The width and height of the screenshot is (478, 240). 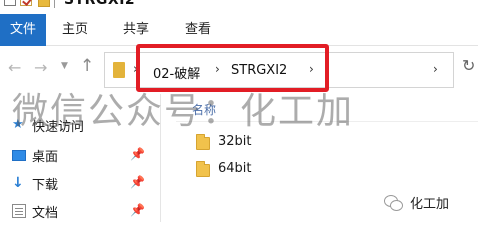 What do you see at coordinates (393, 203) in the screenshot?
I see `wechat-icon` at bounding box center [393, 203].